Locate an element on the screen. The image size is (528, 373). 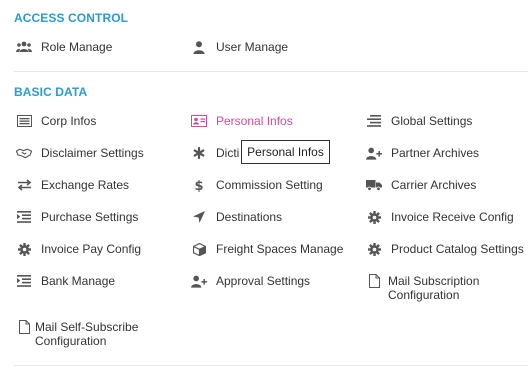
menu-item-exchange-rates: Exchange Rates is located at coordinates (72, 185).